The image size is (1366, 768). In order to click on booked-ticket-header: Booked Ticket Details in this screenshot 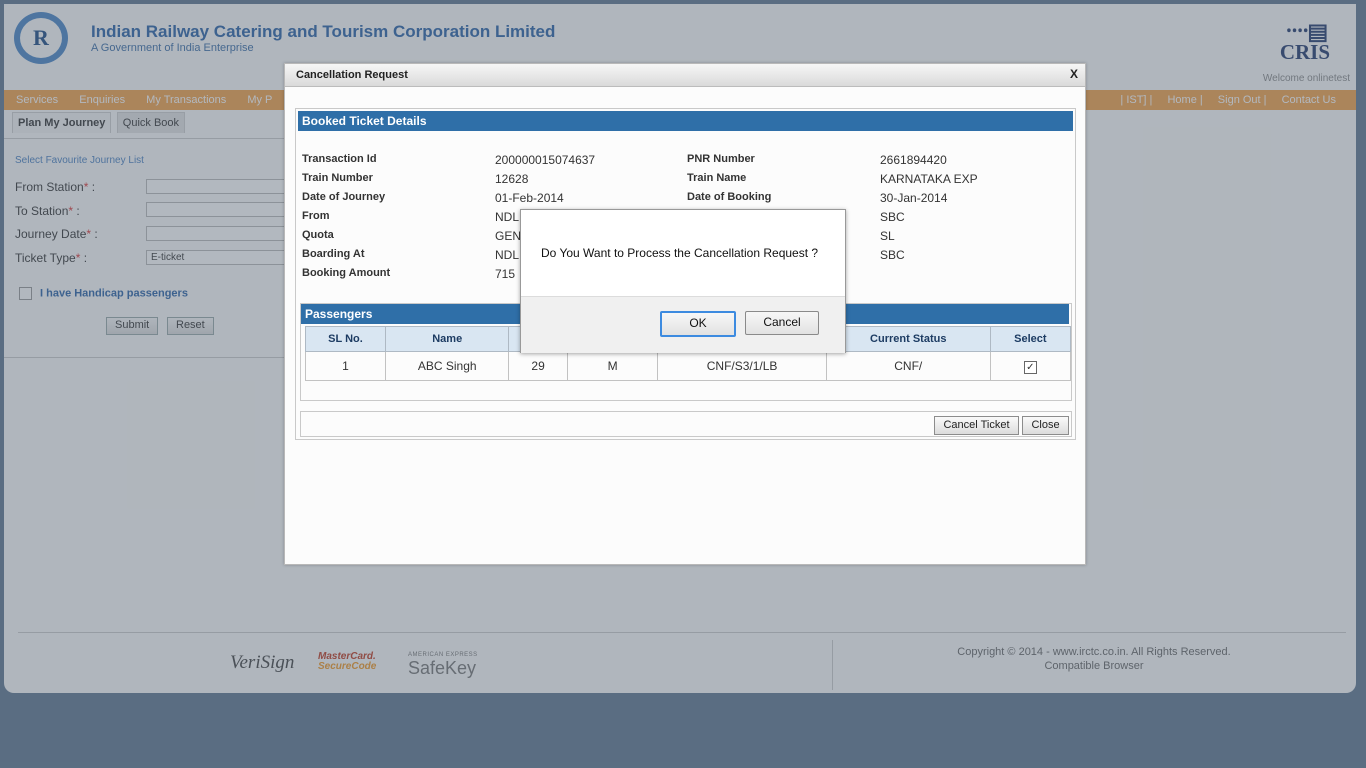, I will do `click(685, 121)`.